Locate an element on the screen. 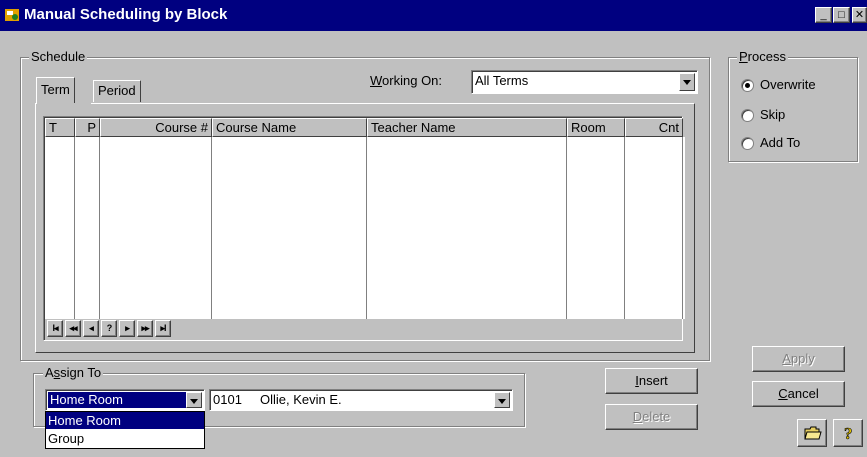 Image resolution: width=867 pixels, height=457 pixels. tab-term-label: Term is located at coordinates (55, 89).